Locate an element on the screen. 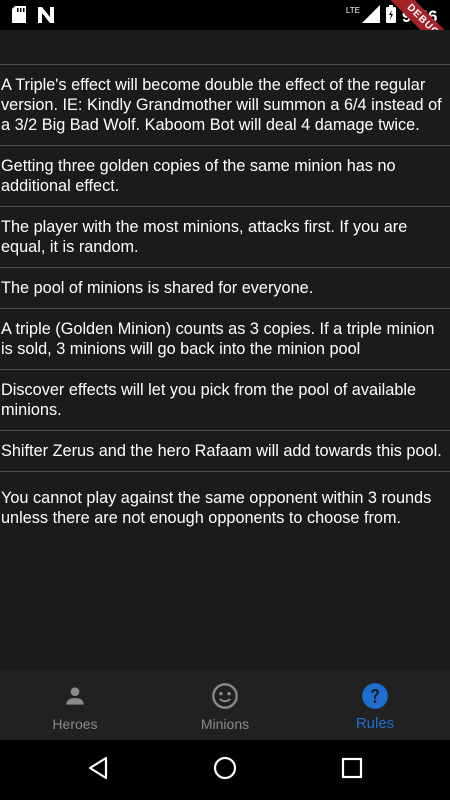 The height and width of the screenshot is (800, 450). recents-button is located at coordinates (352, 770).